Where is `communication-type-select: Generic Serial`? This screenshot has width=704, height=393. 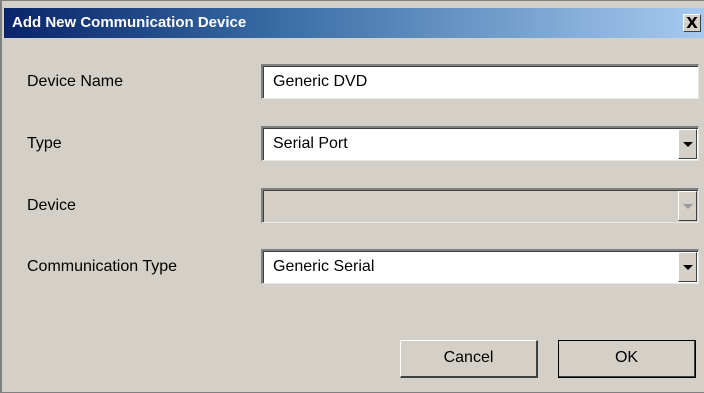
communication-type-select: Generic Serial is located at coordinates (480, 266).